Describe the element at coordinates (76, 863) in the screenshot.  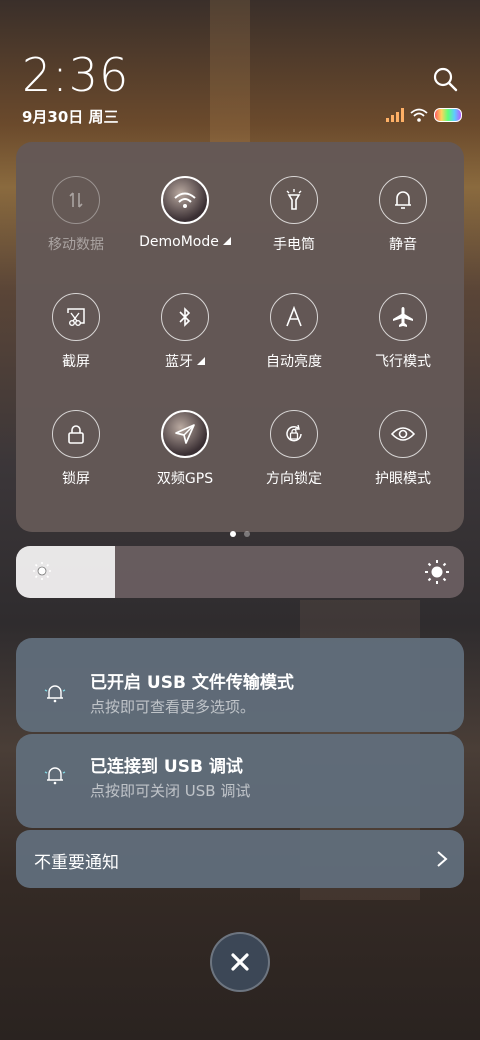
I see `unimportant-label: 不重要通知` at that location.